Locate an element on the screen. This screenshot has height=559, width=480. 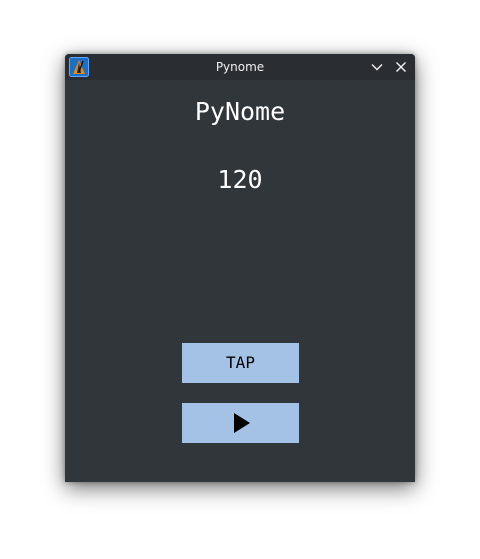
app-name-heading: PyNome is located at coordinates (240, 111).